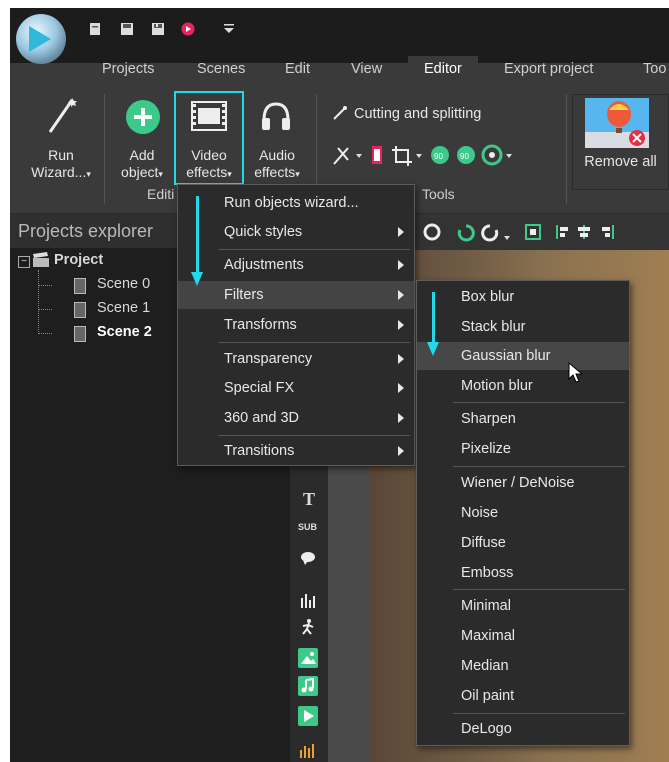  I want to click on collapse-icon: −, so click(24, 262).